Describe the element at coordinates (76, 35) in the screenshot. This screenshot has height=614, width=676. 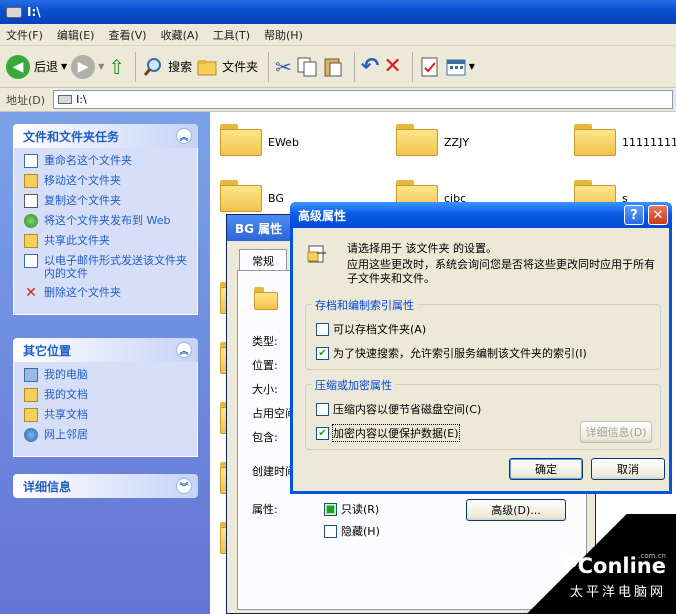
I see `menu-edit: 编辑(E)` at that location.